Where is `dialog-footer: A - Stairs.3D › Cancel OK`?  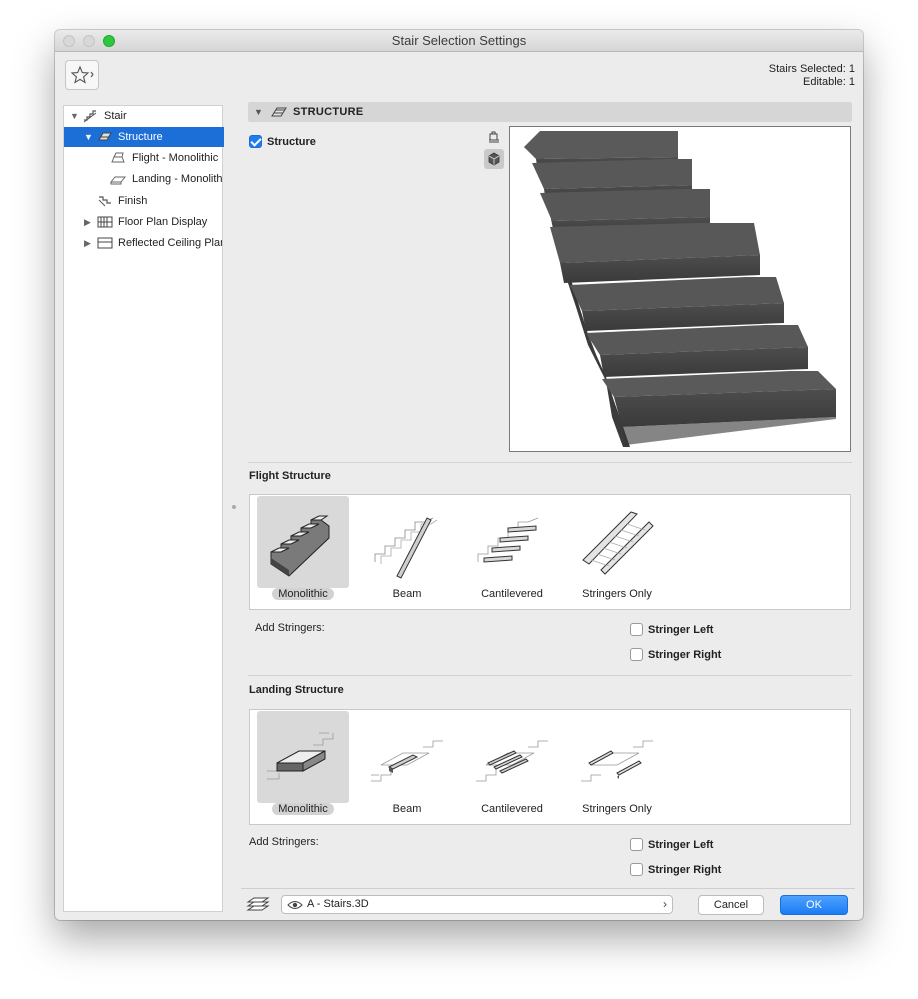 dialog-footer: A - Stairs.3D › Cancel OK is located at coordinates (459, 904).